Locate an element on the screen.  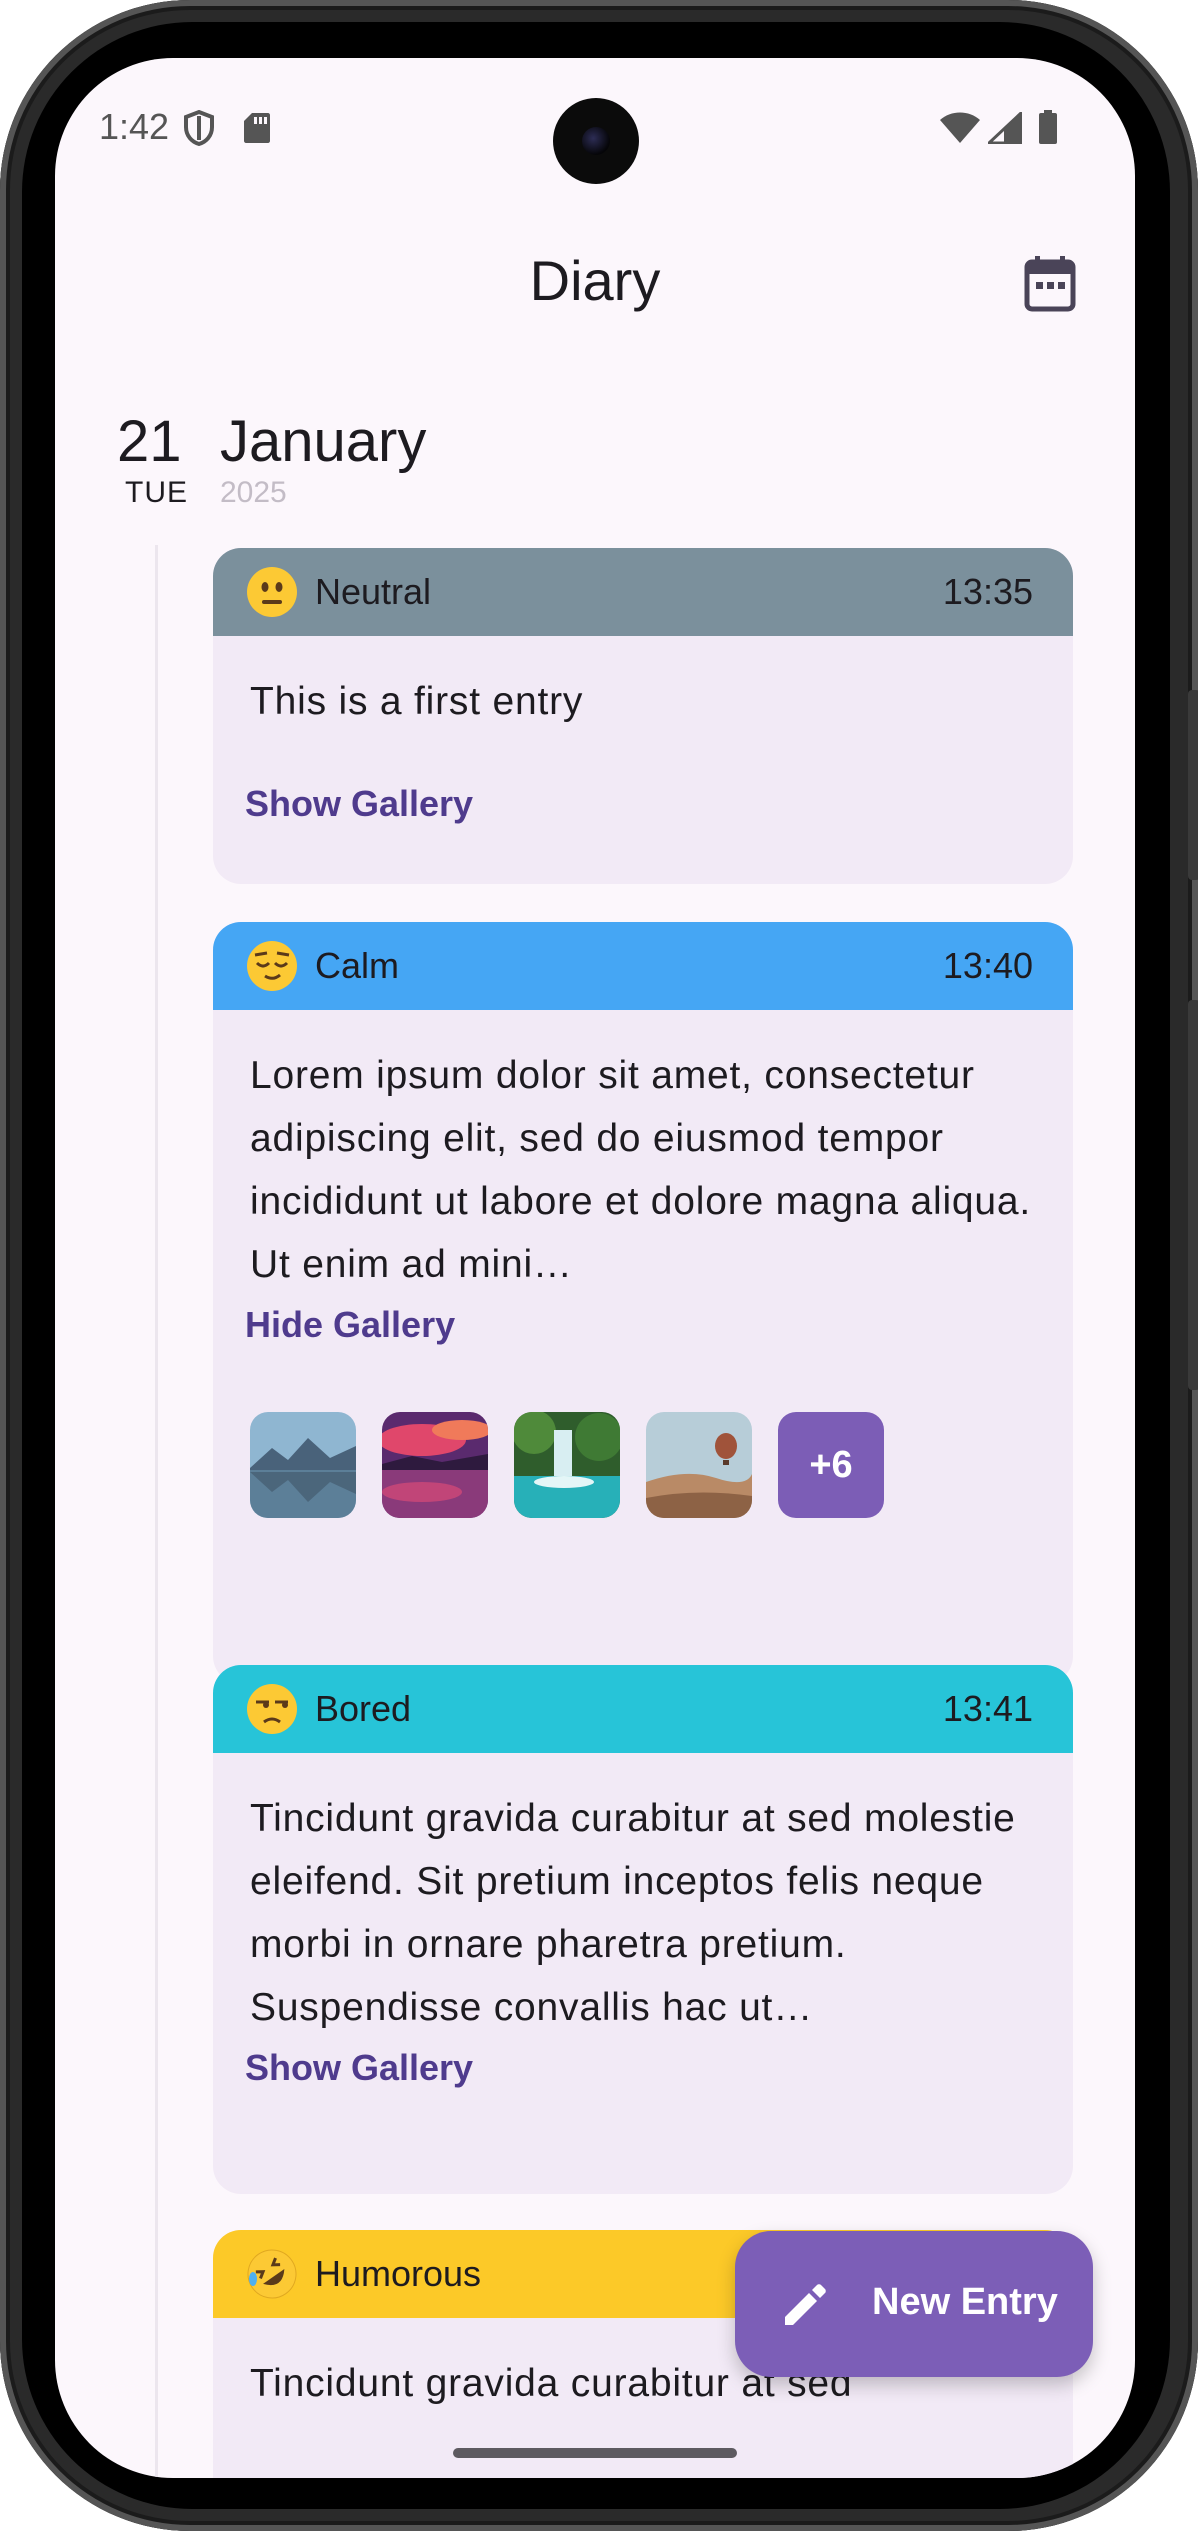
entry-time: 13:35 is located at coordinates (987, 591).